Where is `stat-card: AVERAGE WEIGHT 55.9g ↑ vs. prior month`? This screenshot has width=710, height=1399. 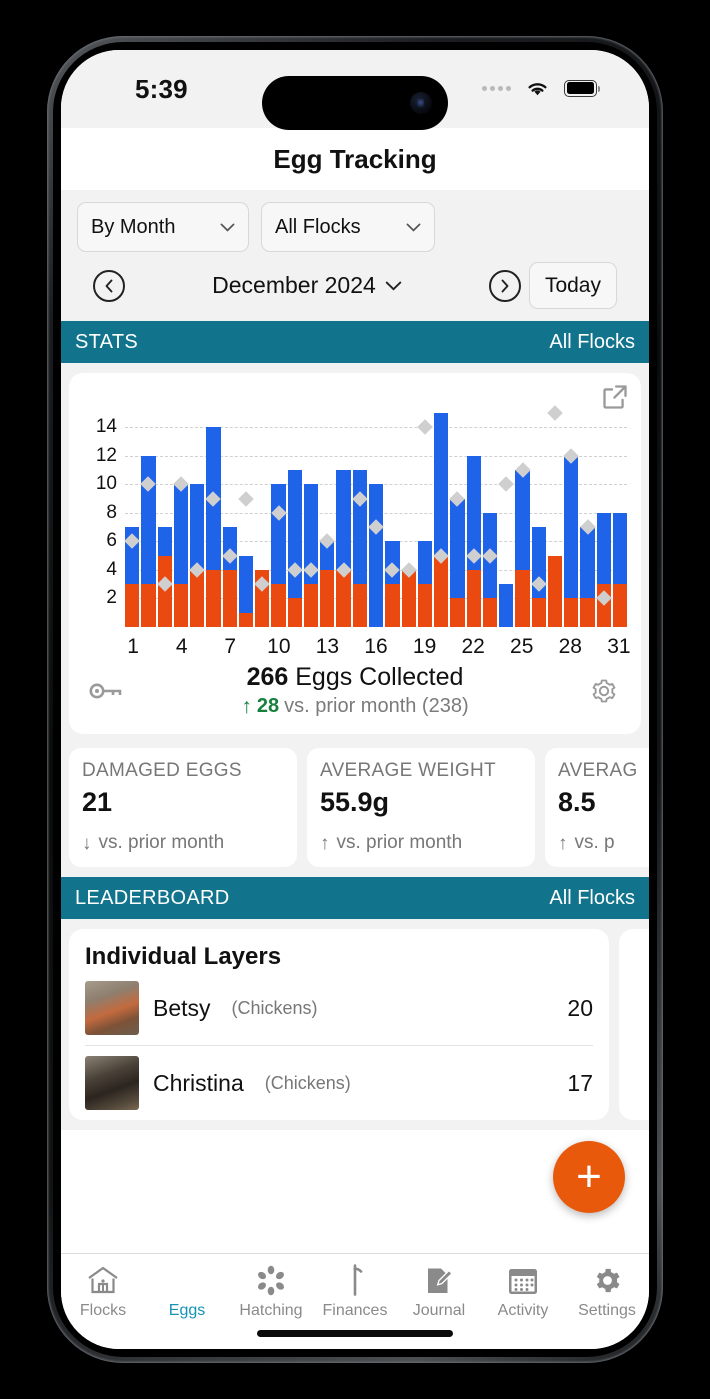
stat-card: AVERAGE WEIGHT 55.9g ↑ vs. prior month is located at coordinates (421, 807).